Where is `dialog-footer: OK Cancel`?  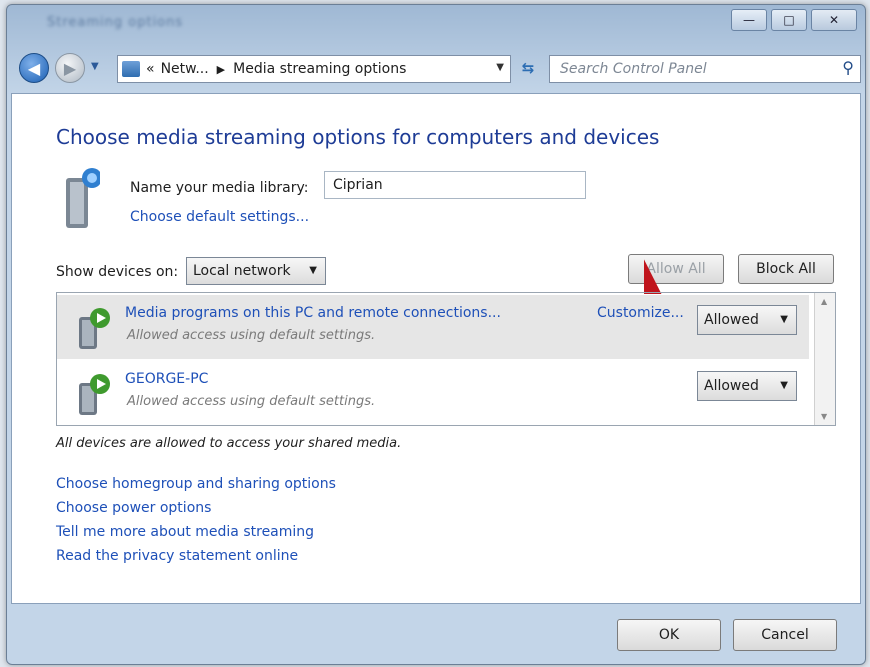
dialog-footer: OK Cancel is located at coordinates (435, 631).